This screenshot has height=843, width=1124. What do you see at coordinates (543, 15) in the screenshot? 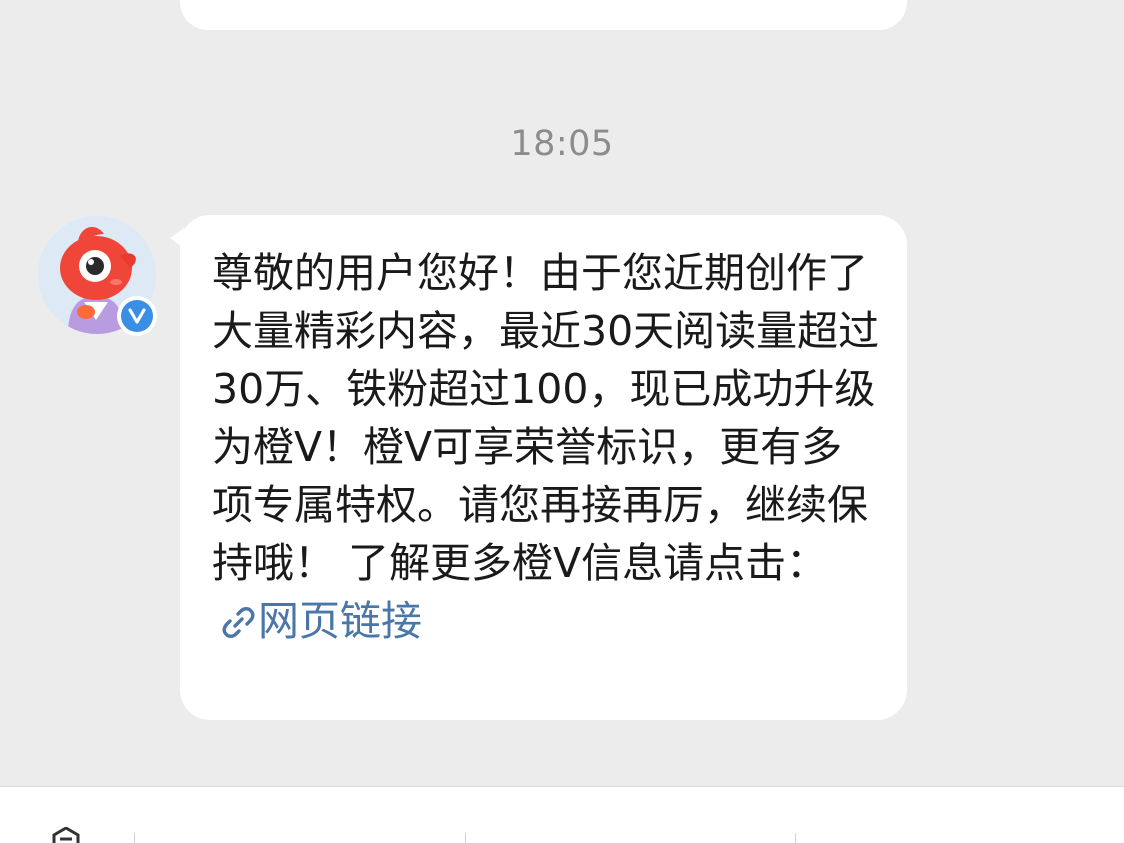
I see `previous-message-bubble` at bounding box center [543, 15].